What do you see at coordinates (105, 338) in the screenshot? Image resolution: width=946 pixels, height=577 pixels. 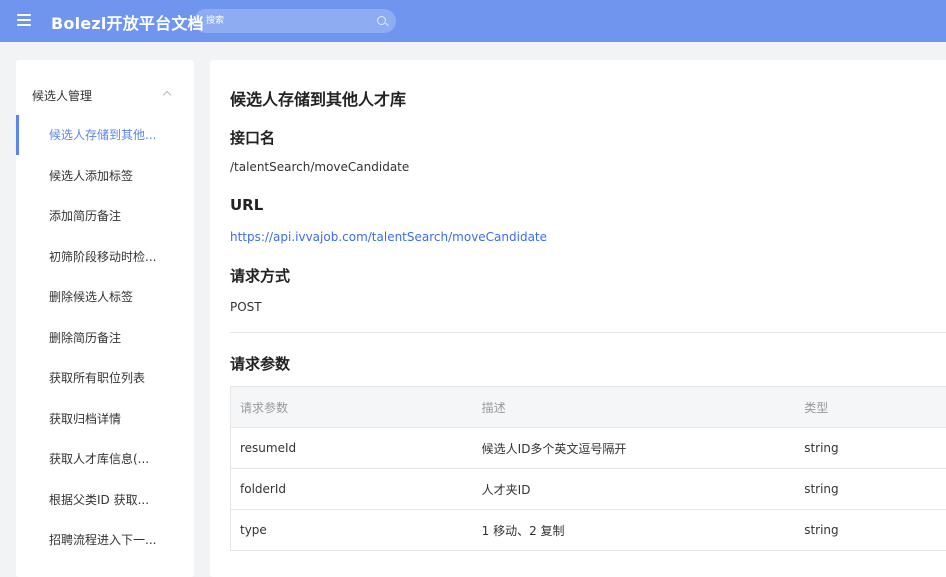 I see `sidebar-item-delete-note: 删除简历备注` at bounding box center [105, 338].